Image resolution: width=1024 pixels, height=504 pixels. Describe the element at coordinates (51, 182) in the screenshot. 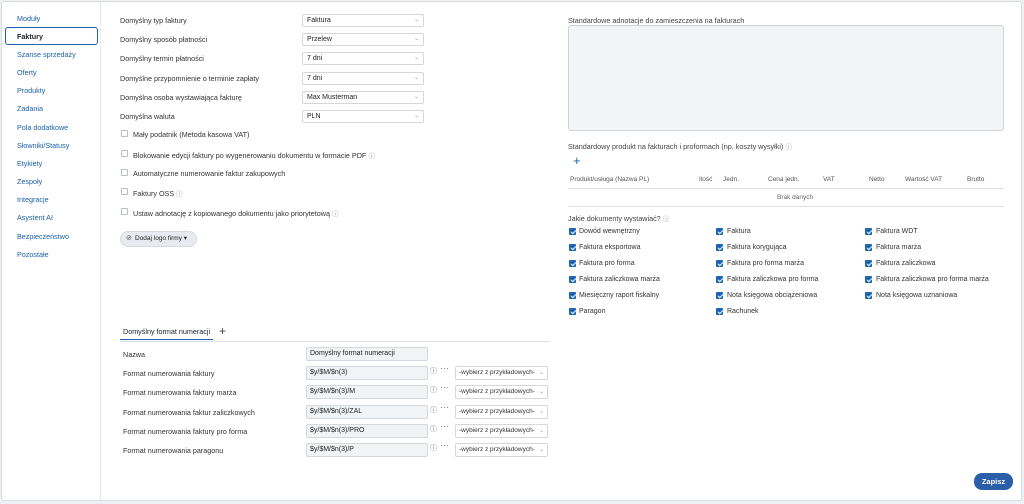

I see `sidebar-item-zespoly: Zespoły` at that location.